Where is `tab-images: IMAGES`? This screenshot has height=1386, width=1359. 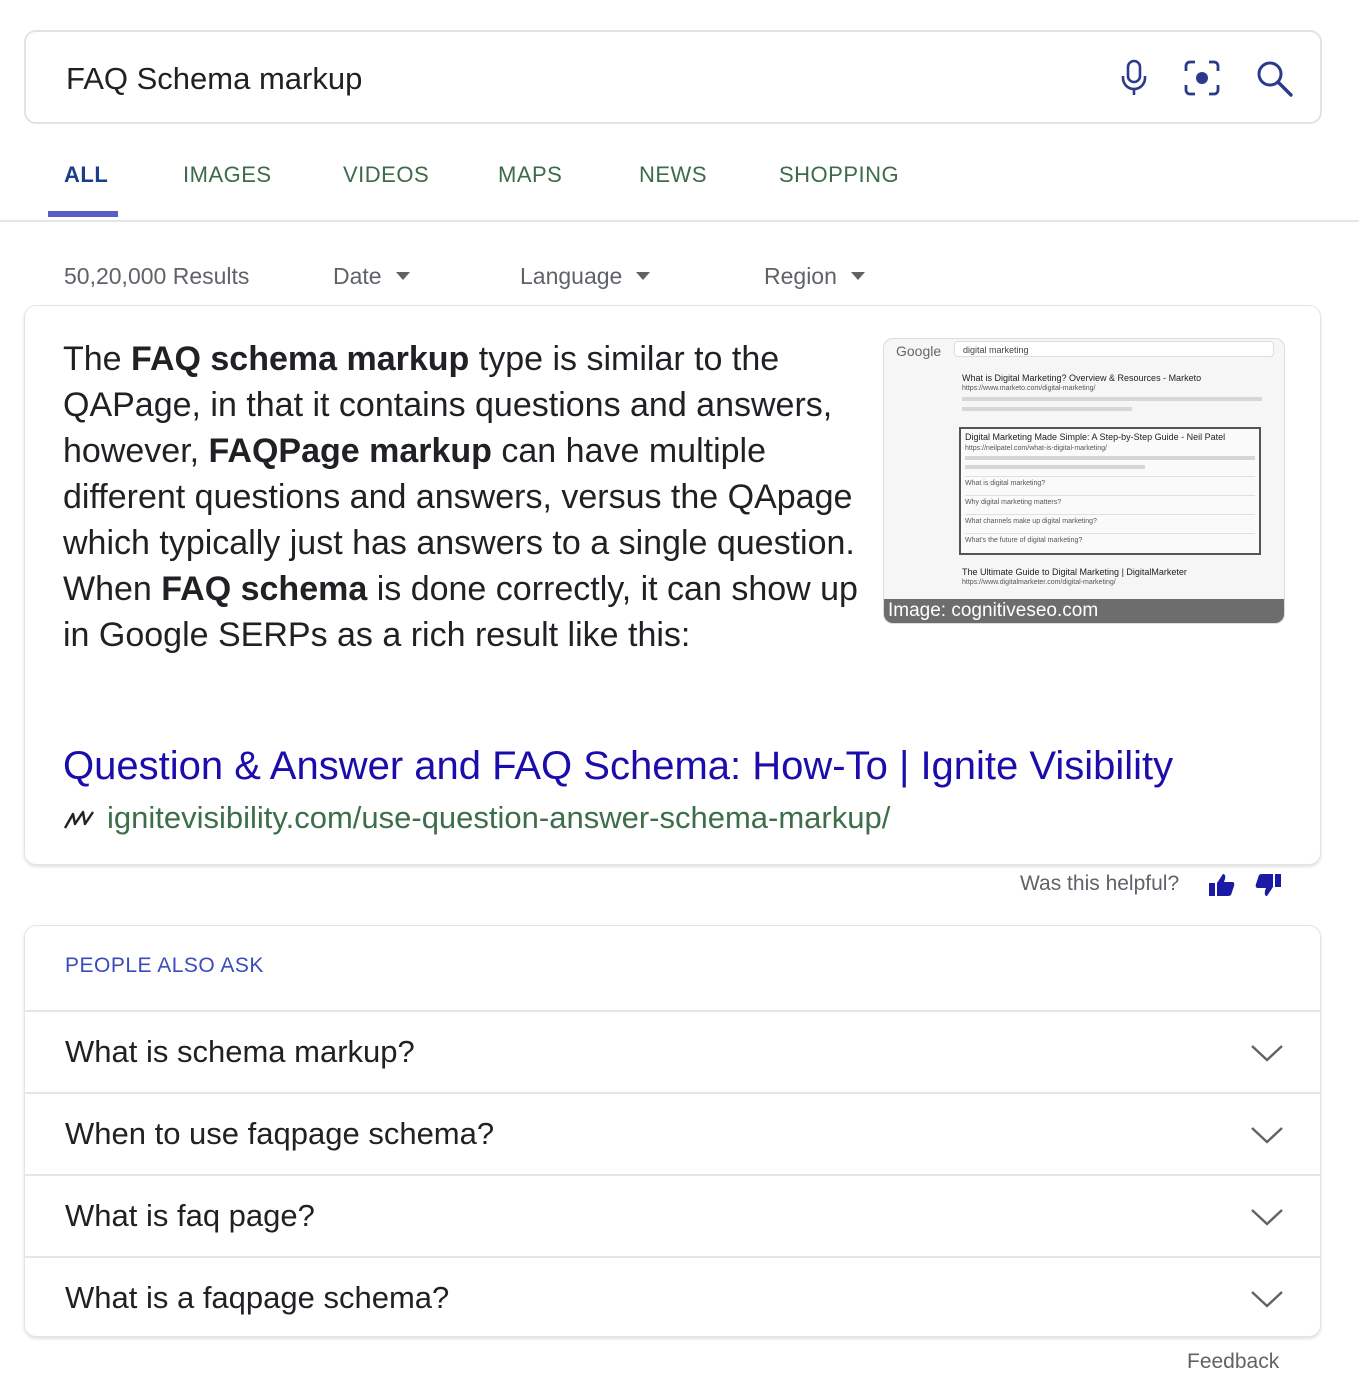
tab-images: IMAGES is located at coordinates (227, 175).